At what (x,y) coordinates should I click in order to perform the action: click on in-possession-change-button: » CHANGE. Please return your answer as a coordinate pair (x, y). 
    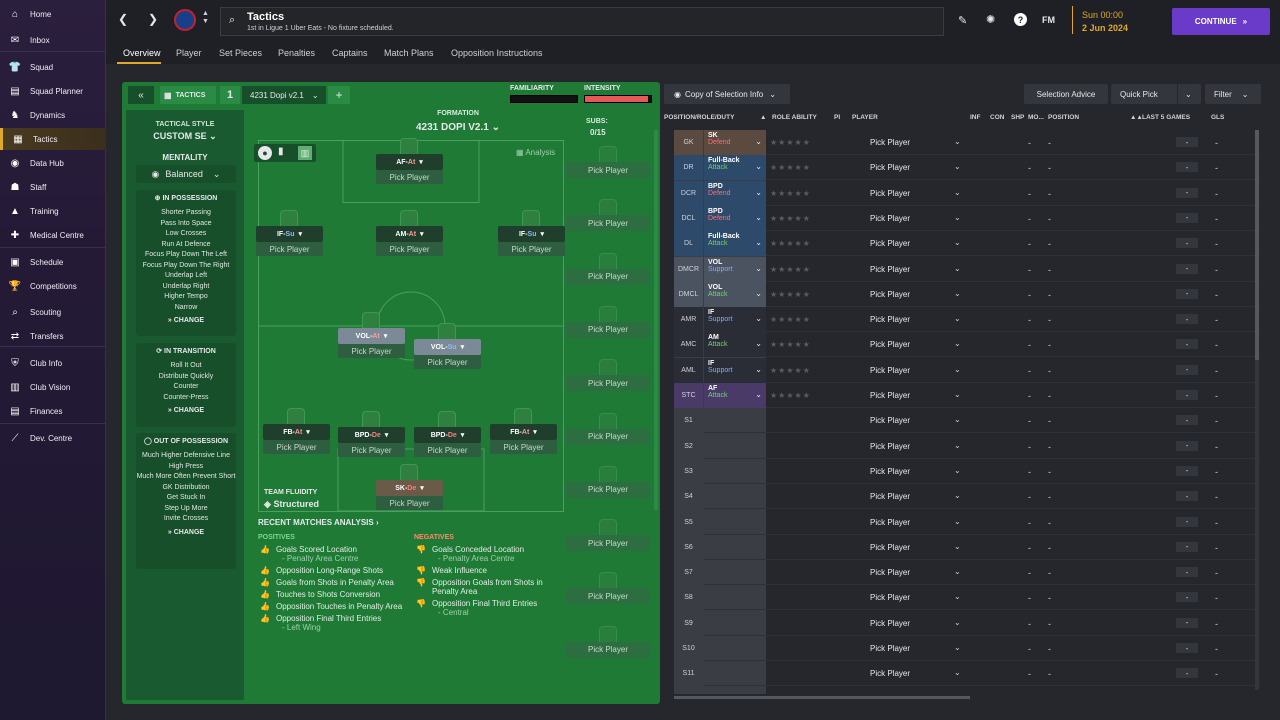
    Looking at the image, I should click on (186, 320).